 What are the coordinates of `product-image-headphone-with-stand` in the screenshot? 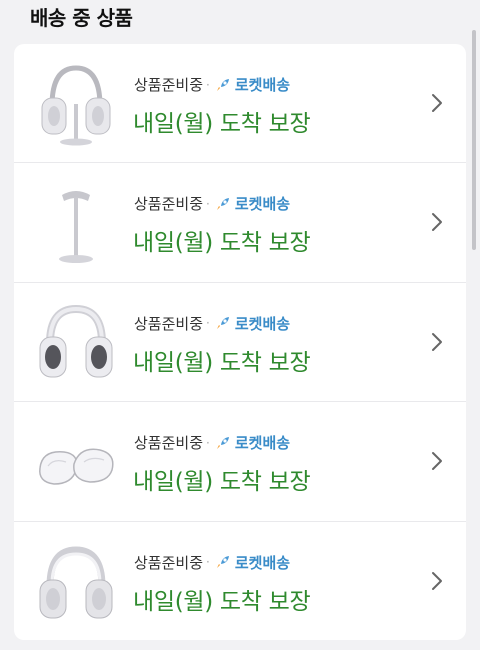 It's located at (76, 105).